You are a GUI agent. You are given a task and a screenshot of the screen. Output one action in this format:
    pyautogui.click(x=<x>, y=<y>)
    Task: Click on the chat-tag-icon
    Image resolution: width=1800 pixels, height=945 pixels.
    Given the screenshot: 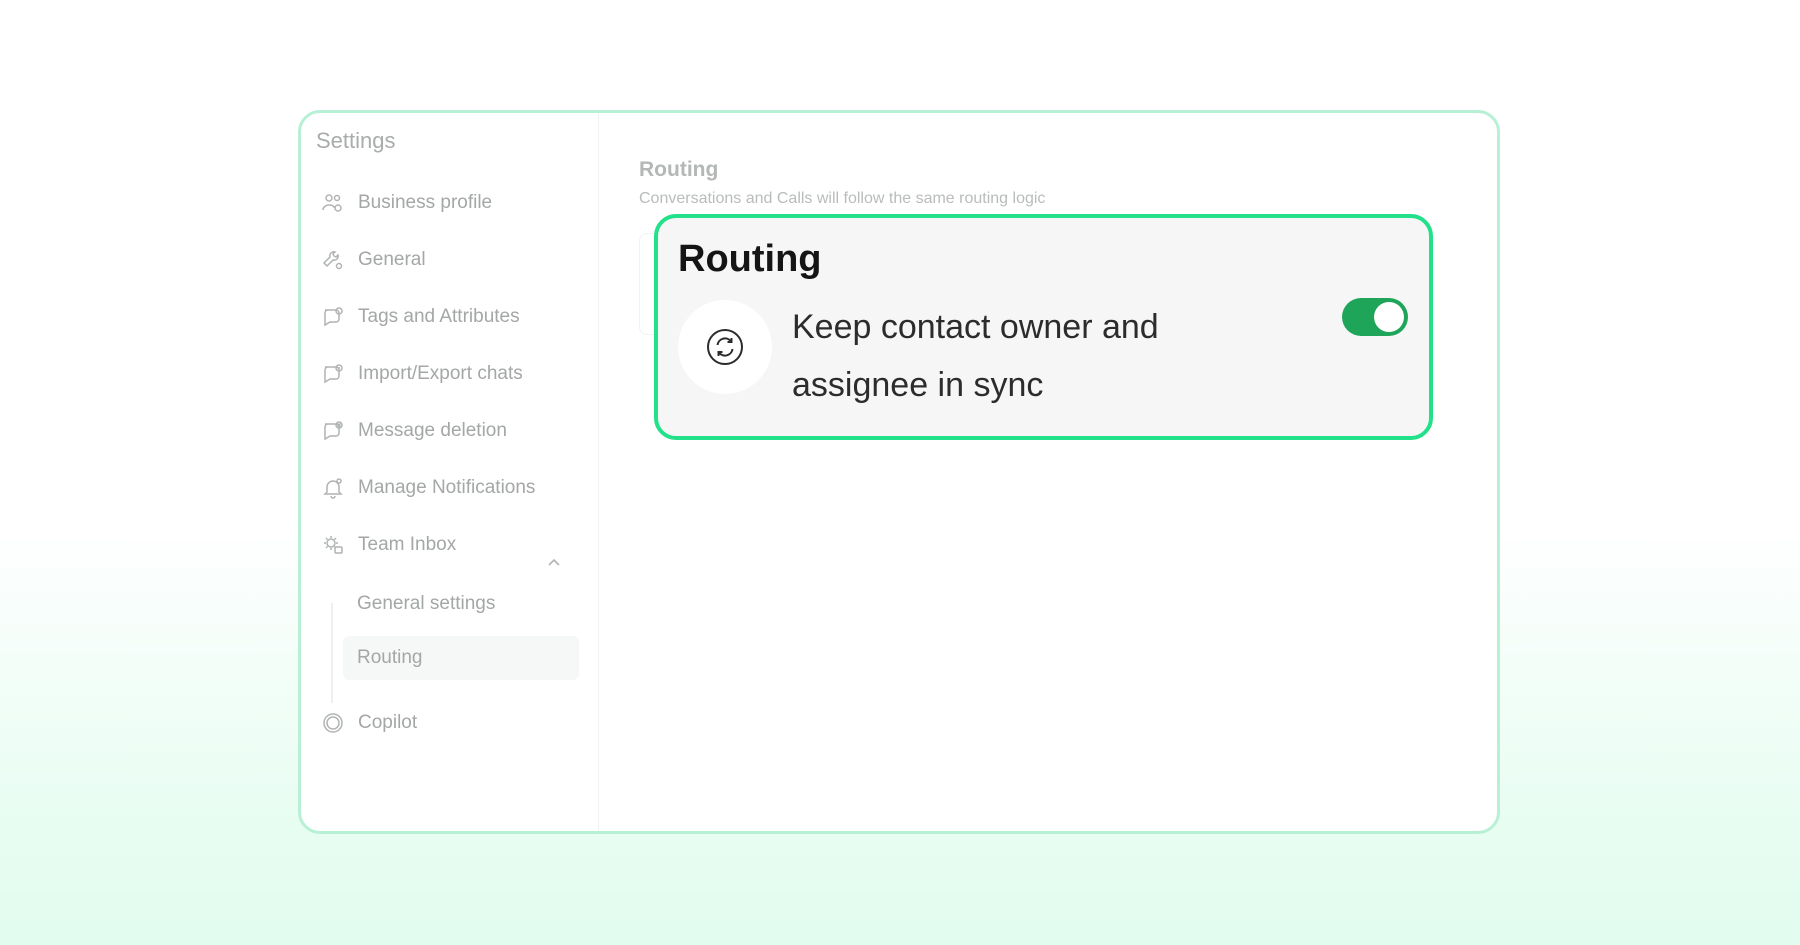 What is the action you would take?
    pyautogui.click(x=333, y=317)
    